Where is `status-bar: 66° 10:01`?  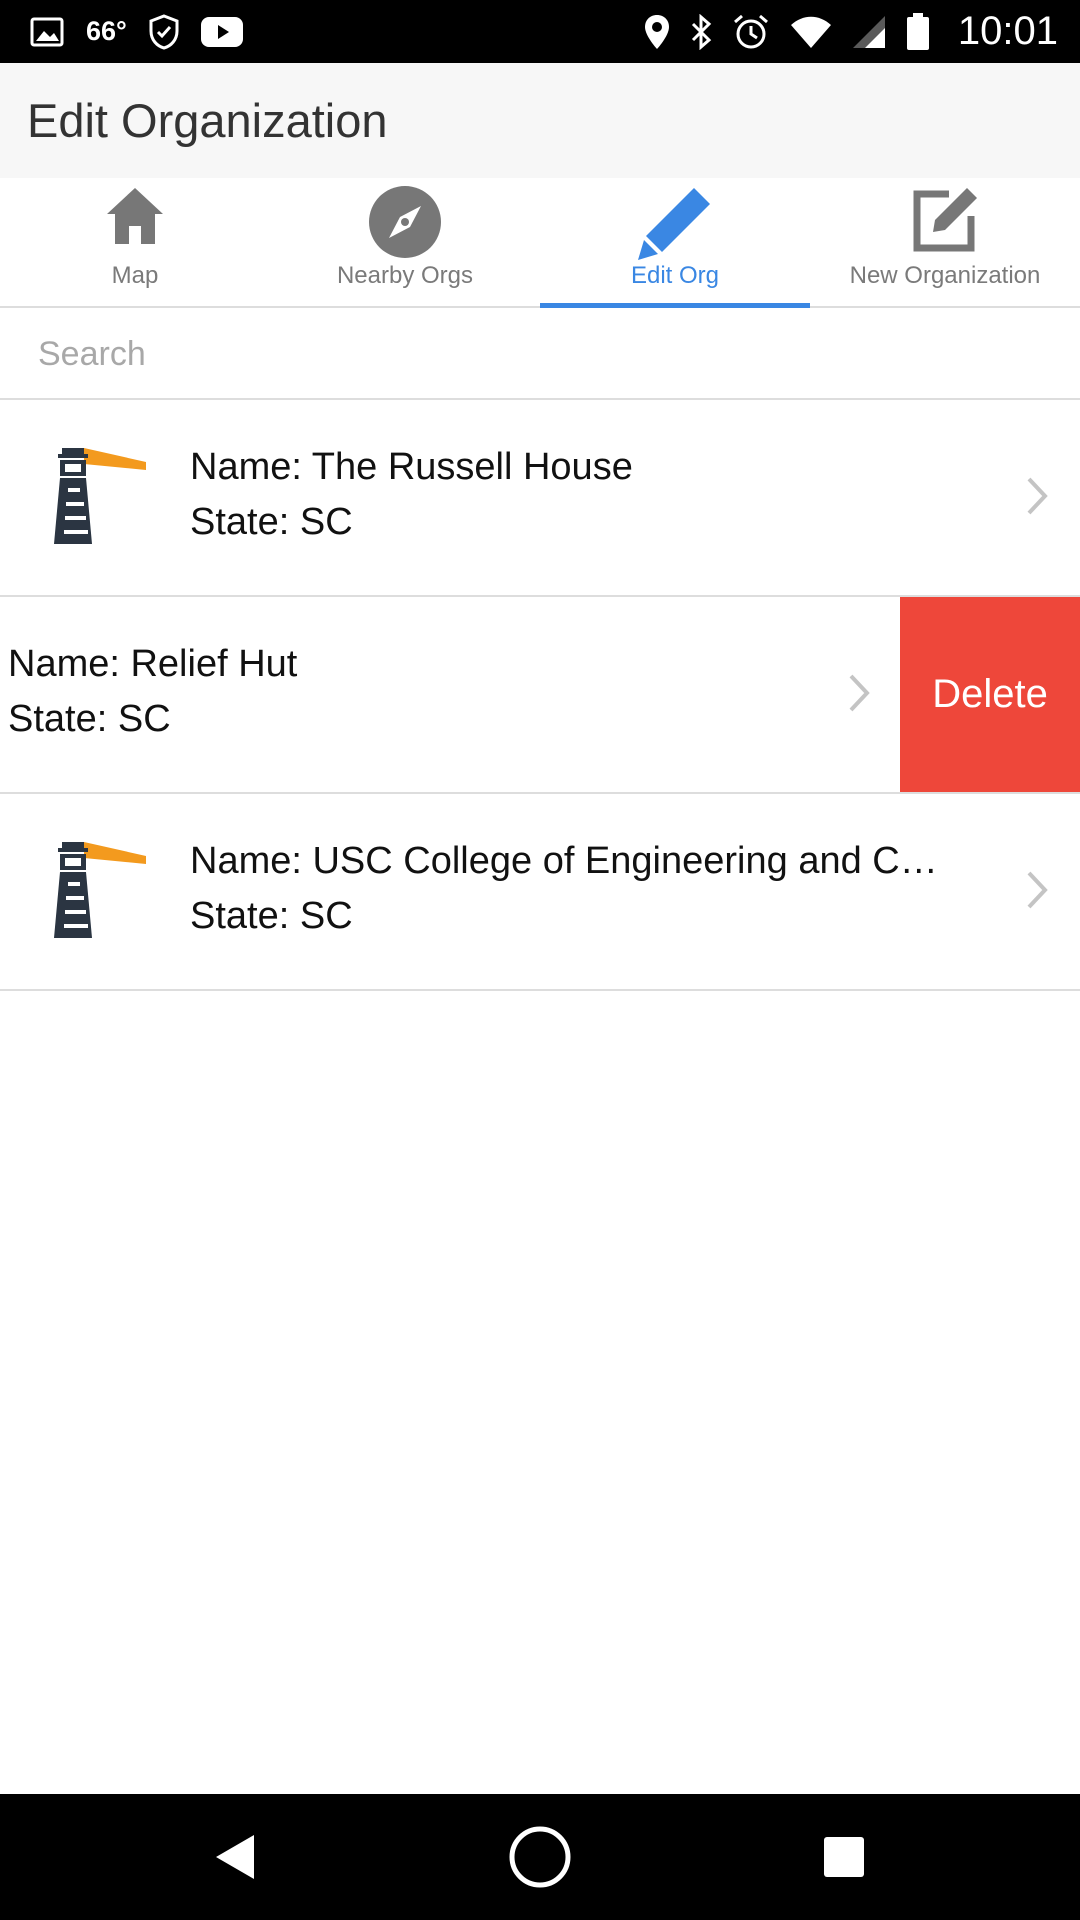
status-bar: 66° 10:01 is located at coordinates (540, 31).